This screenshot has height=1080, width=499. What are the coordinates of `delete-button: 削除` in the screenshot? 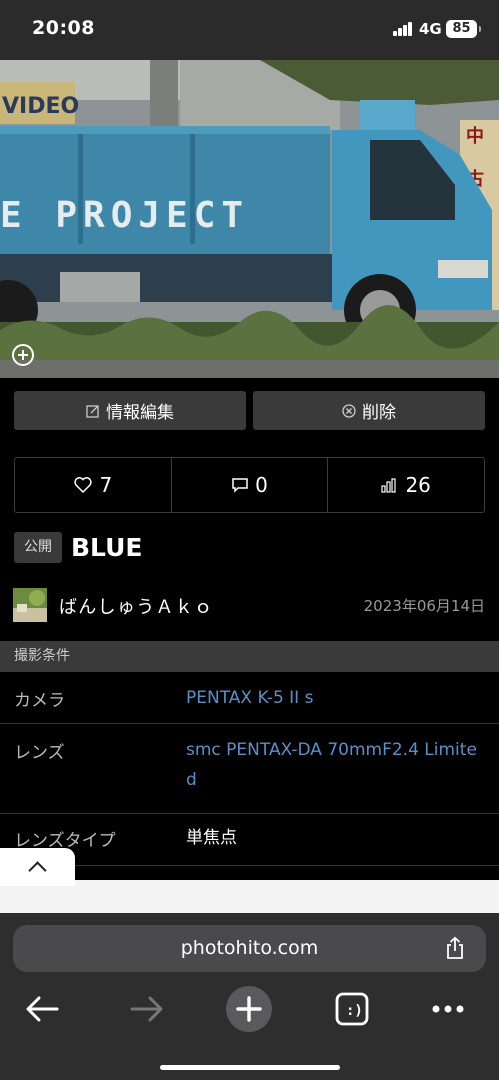 It's located at (369, 410).